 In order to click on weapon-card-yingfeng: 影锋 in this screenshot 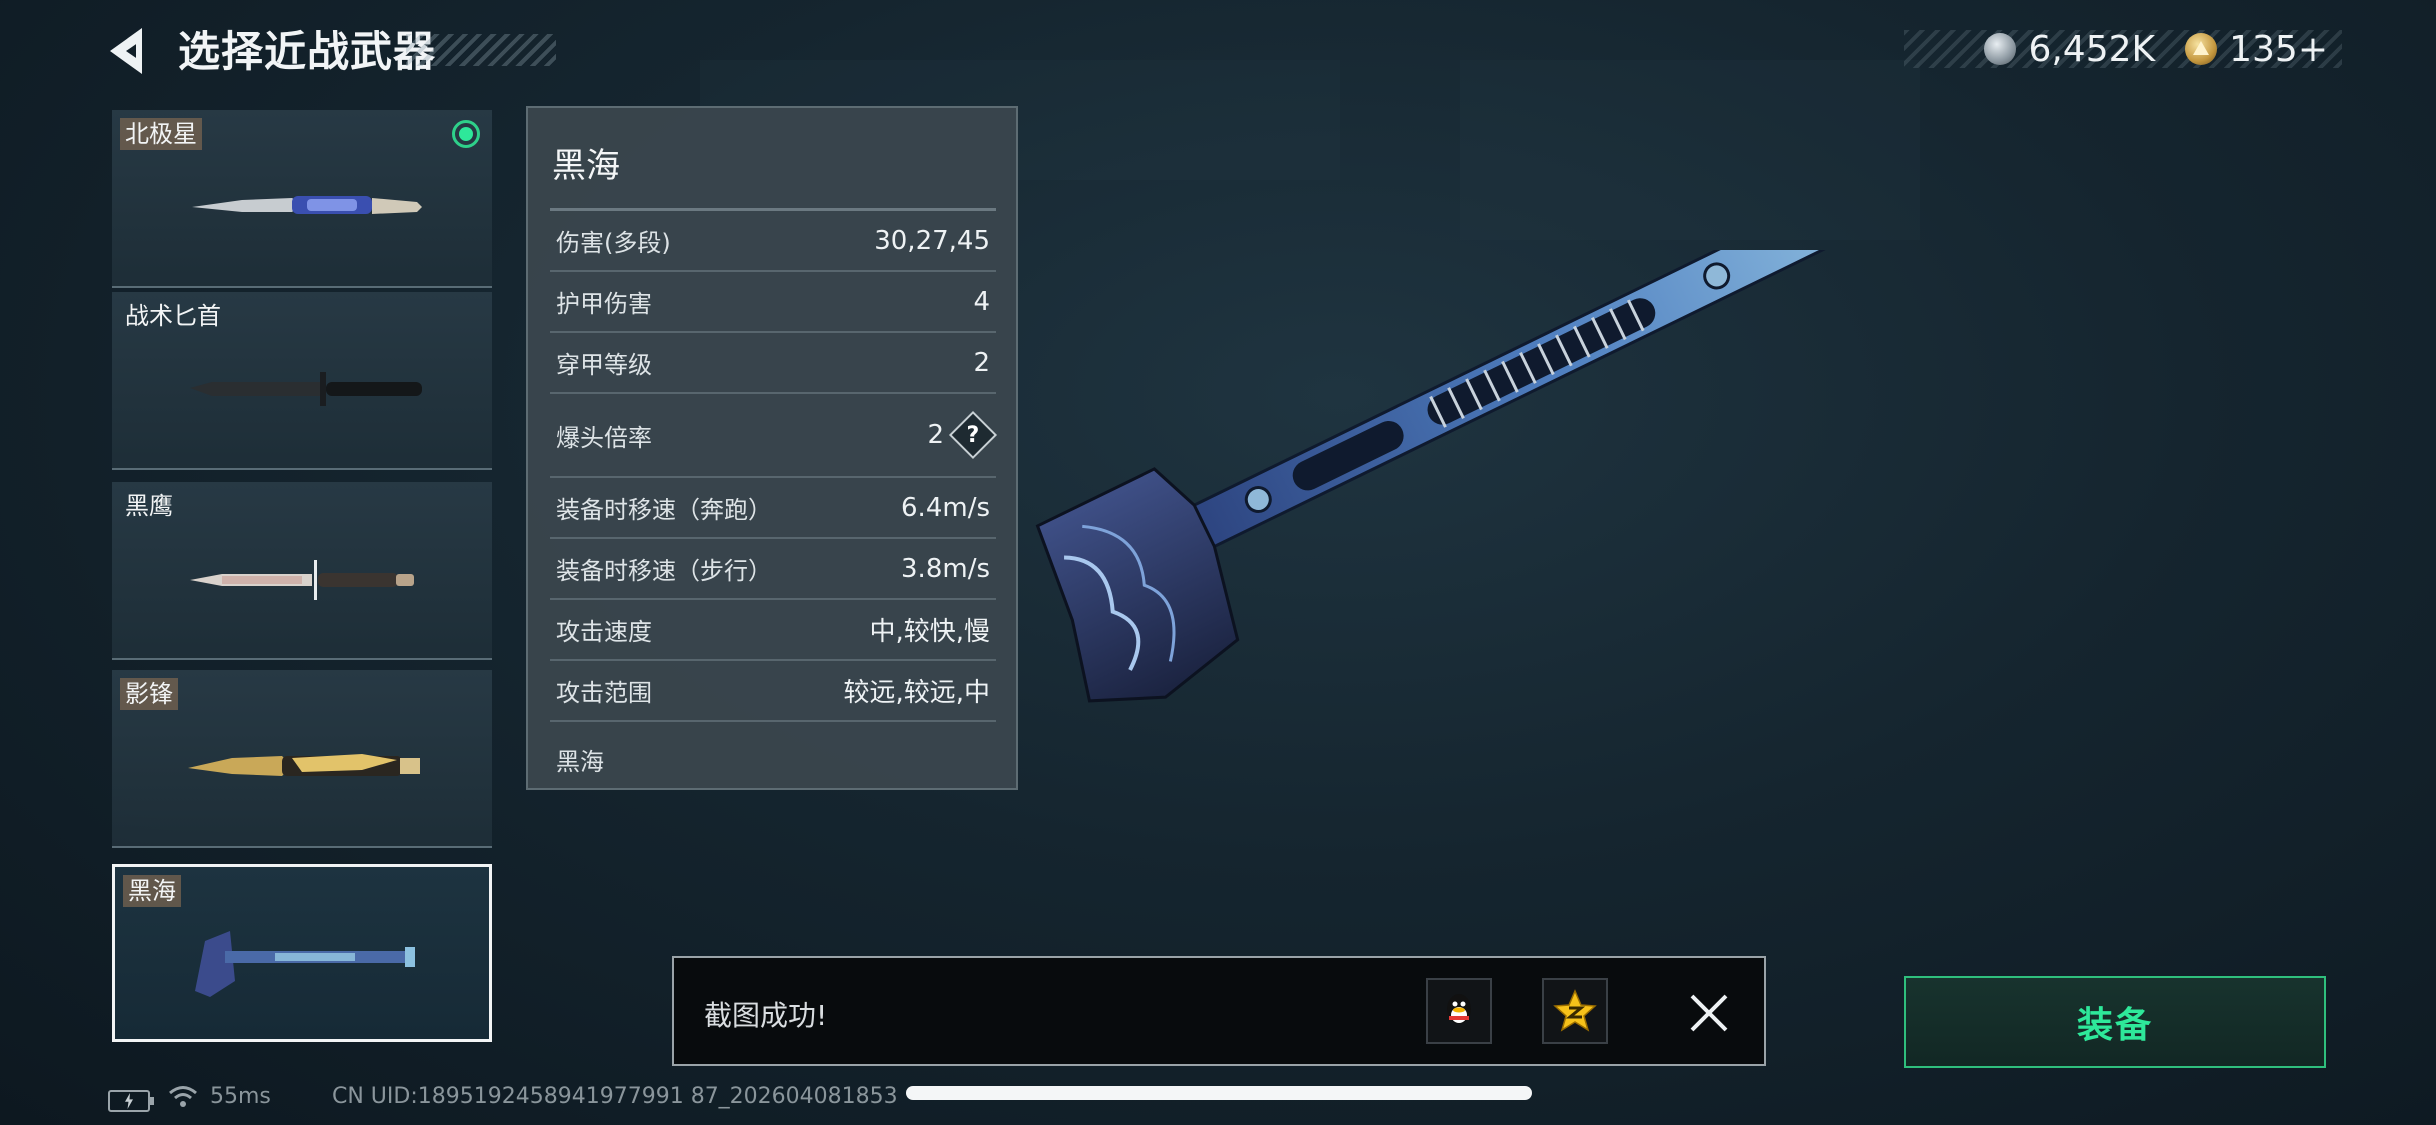, I will do `click(302, 759)`.